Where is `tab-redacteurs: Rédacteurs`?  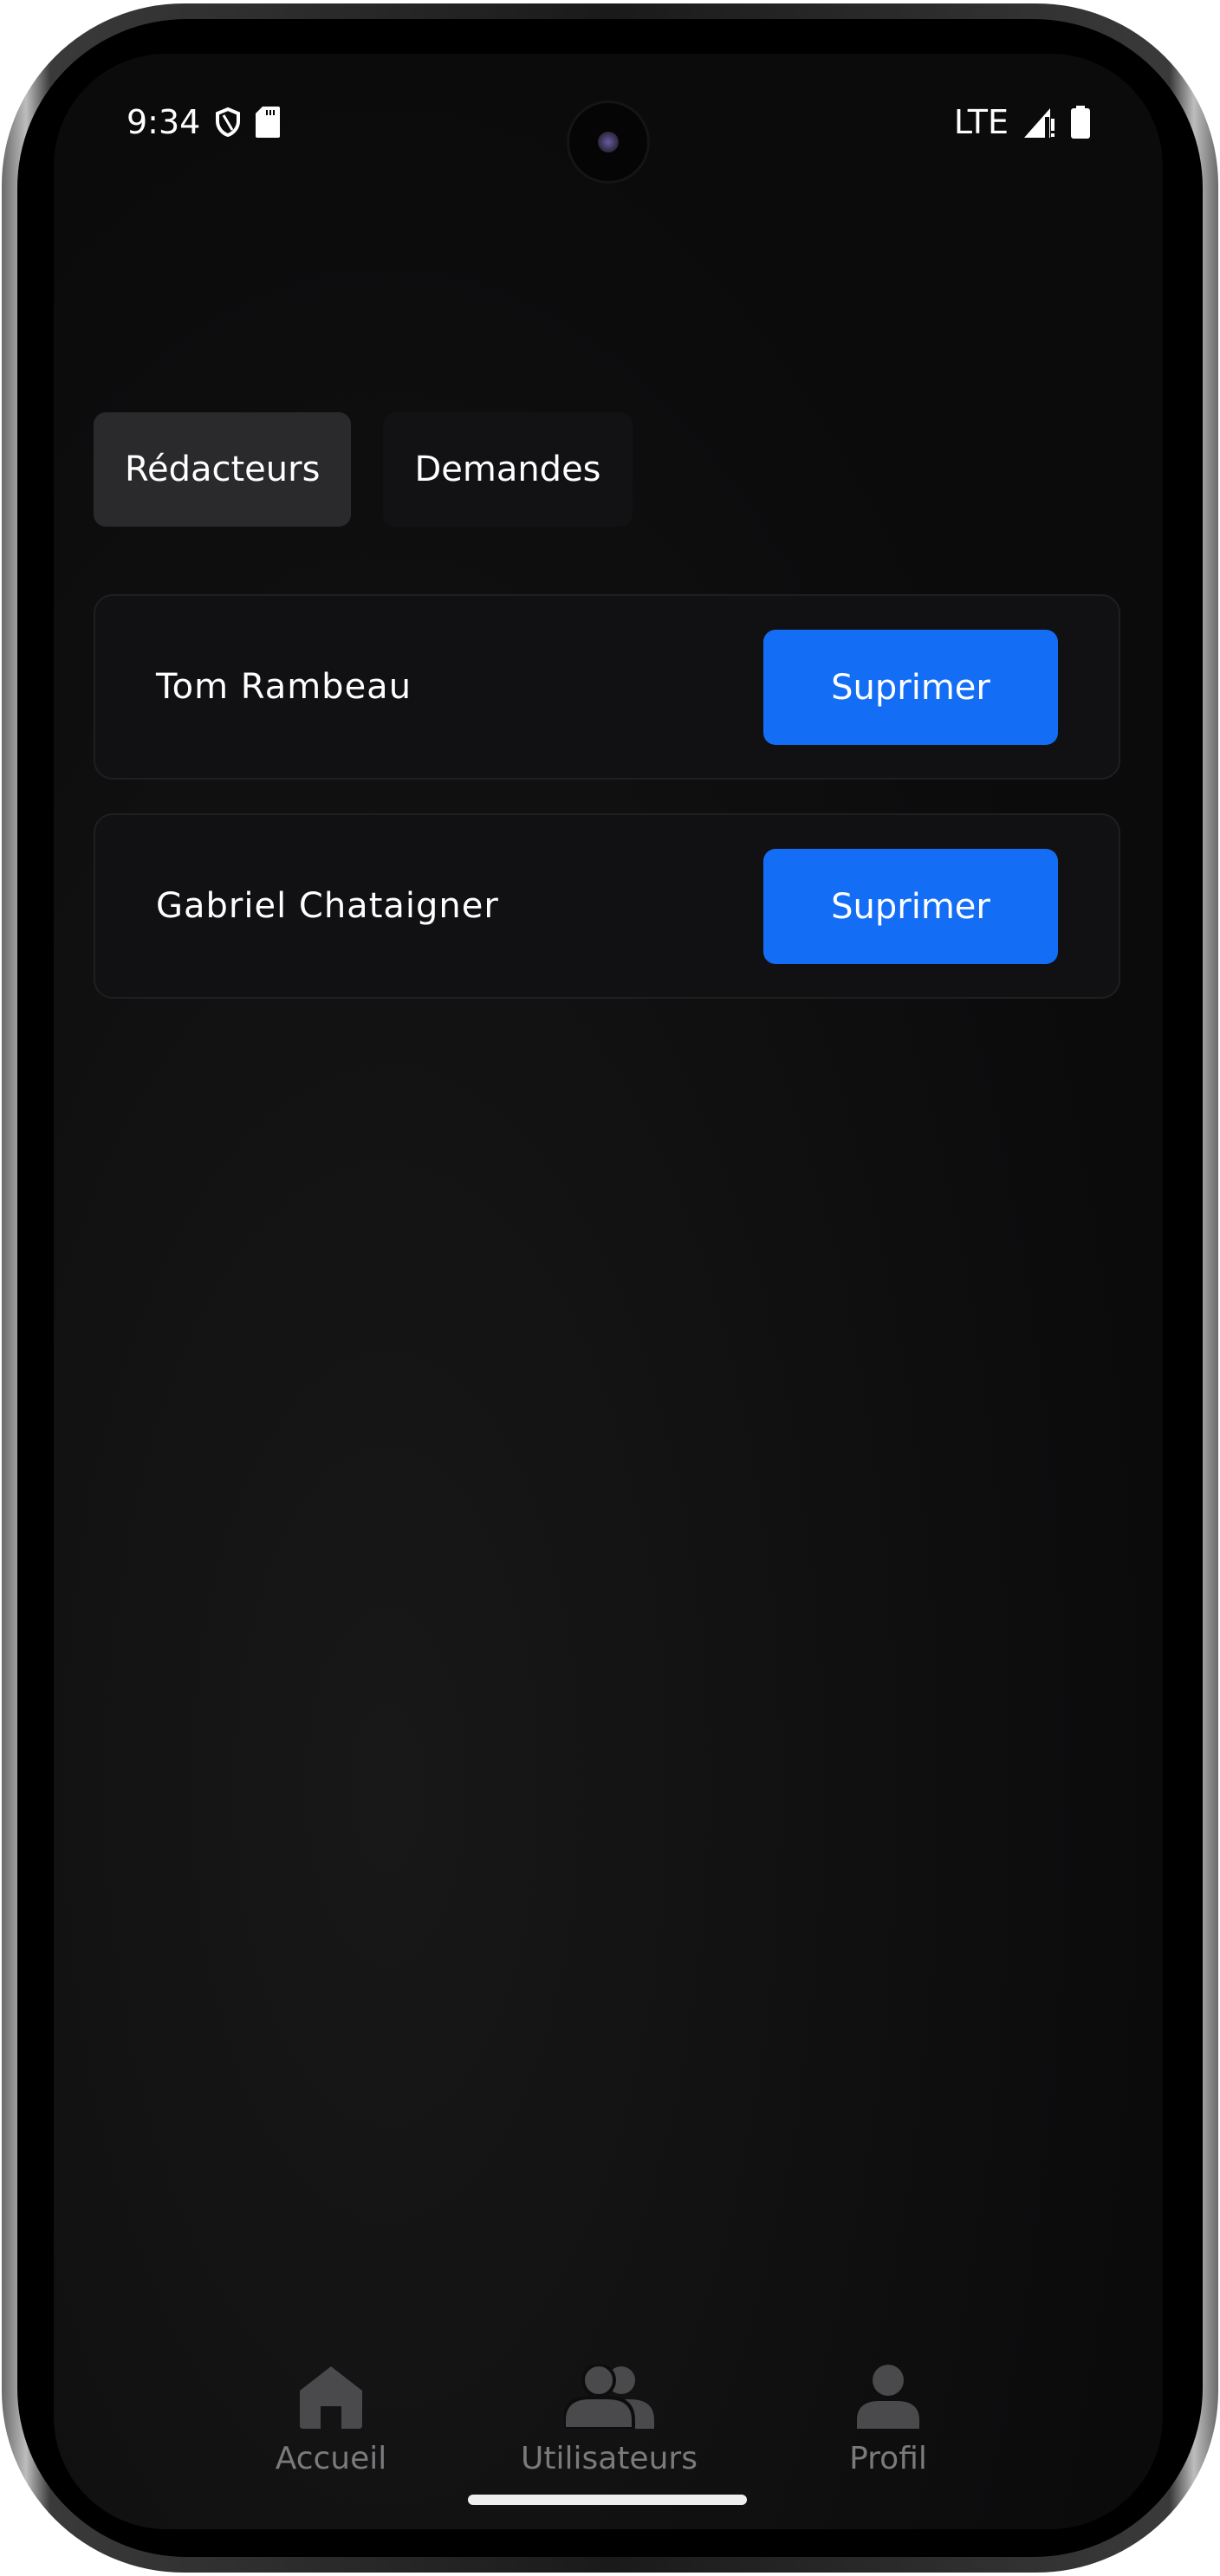 tab-redacteurs: Rédacteurs is located at coordinates (223, 469).